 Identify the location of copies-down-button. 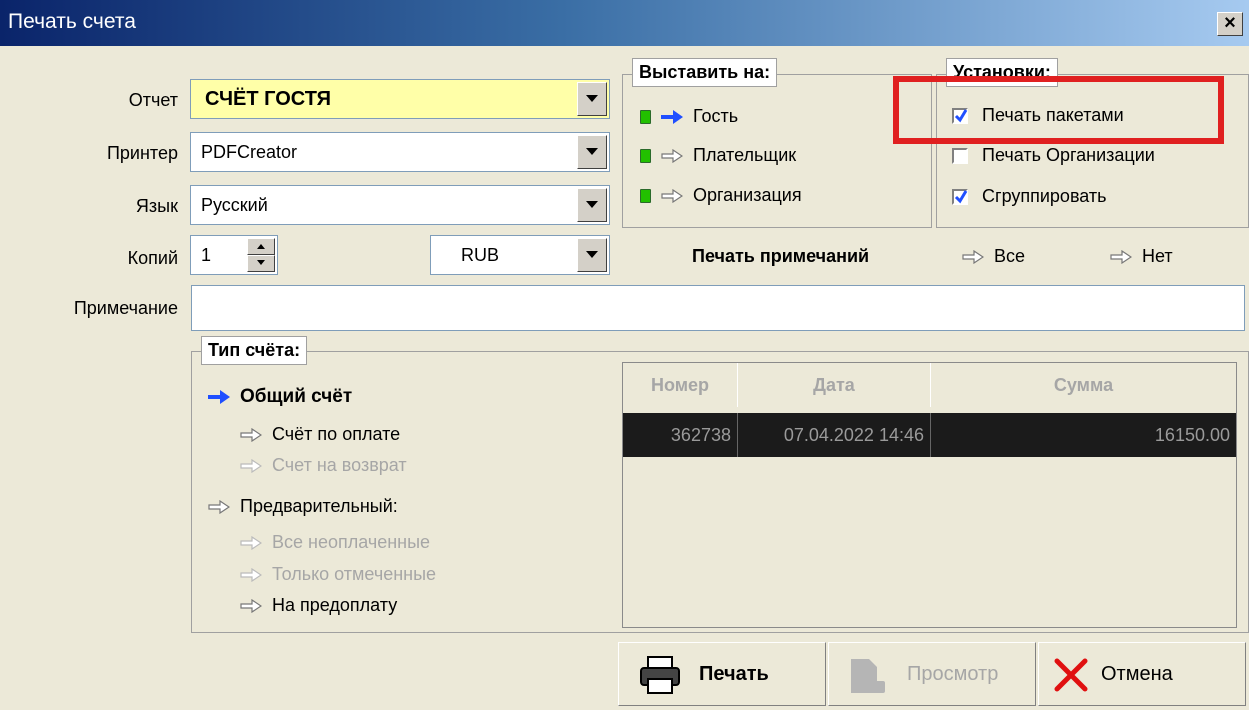
(261, 263).